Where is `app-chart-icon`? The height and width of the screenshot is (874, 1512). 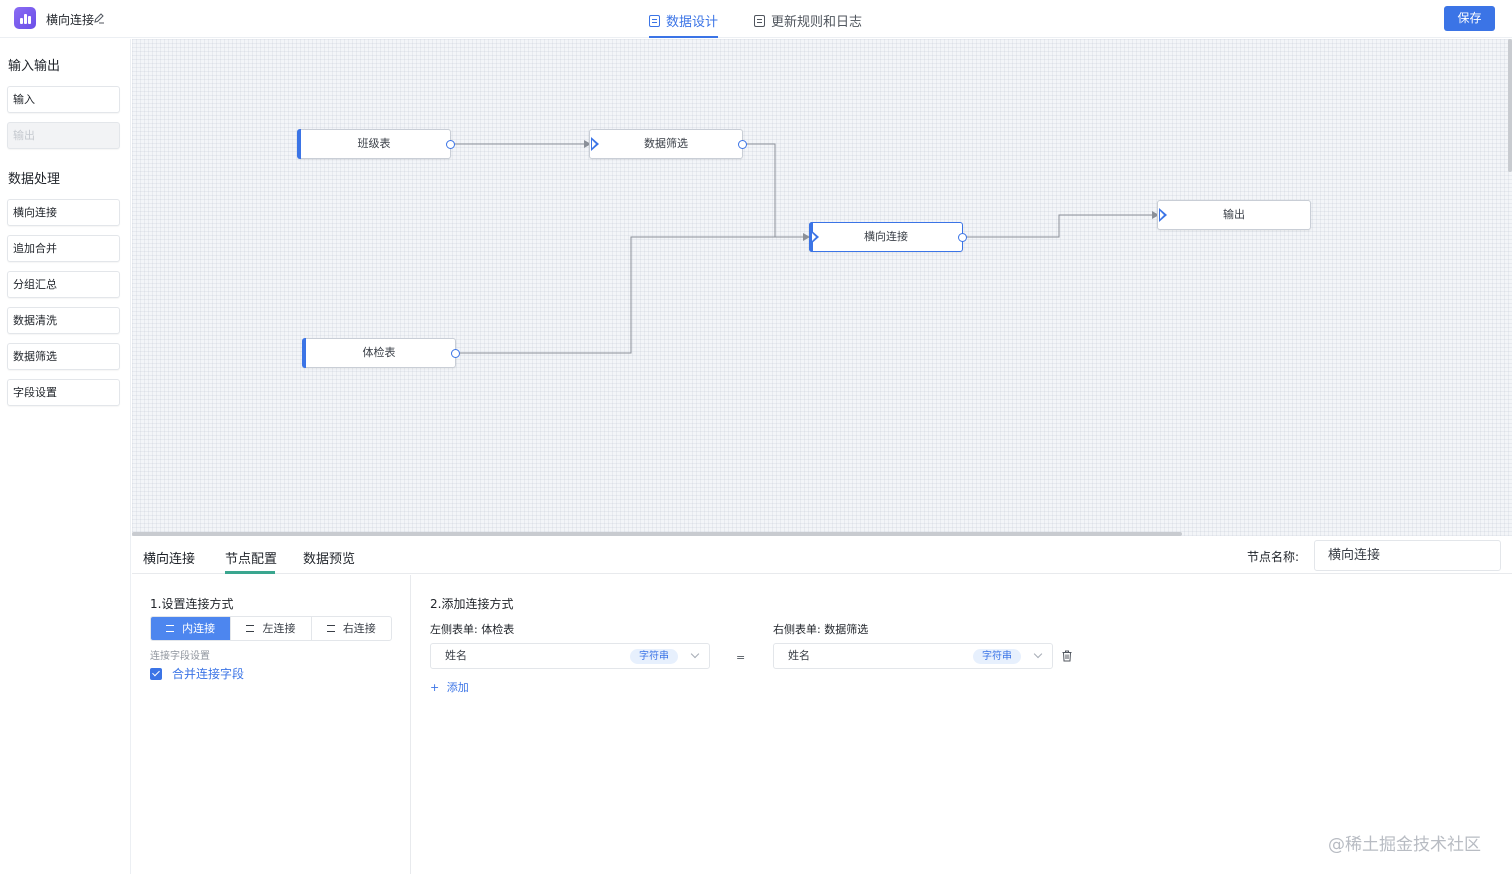
app-chart-icon is located at coordinates (25, 18).